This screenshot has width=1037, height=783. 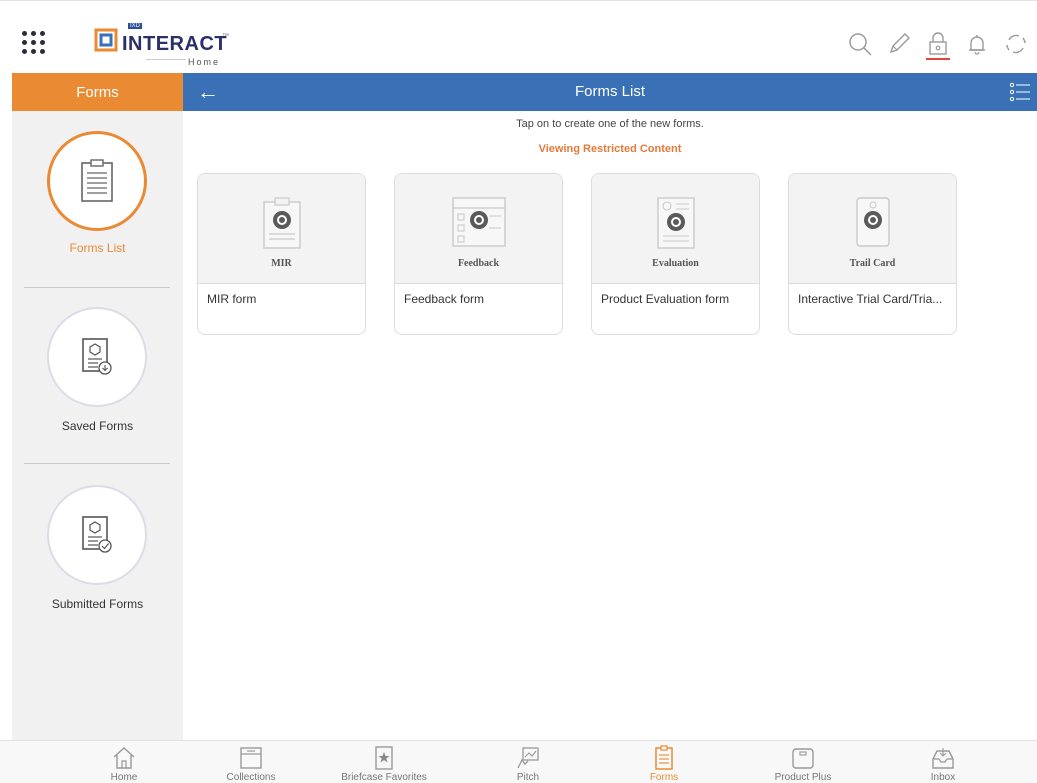 I want to click on tab-briefcase-favorites: Briefcase Favorites, so click(x=384, y=762).